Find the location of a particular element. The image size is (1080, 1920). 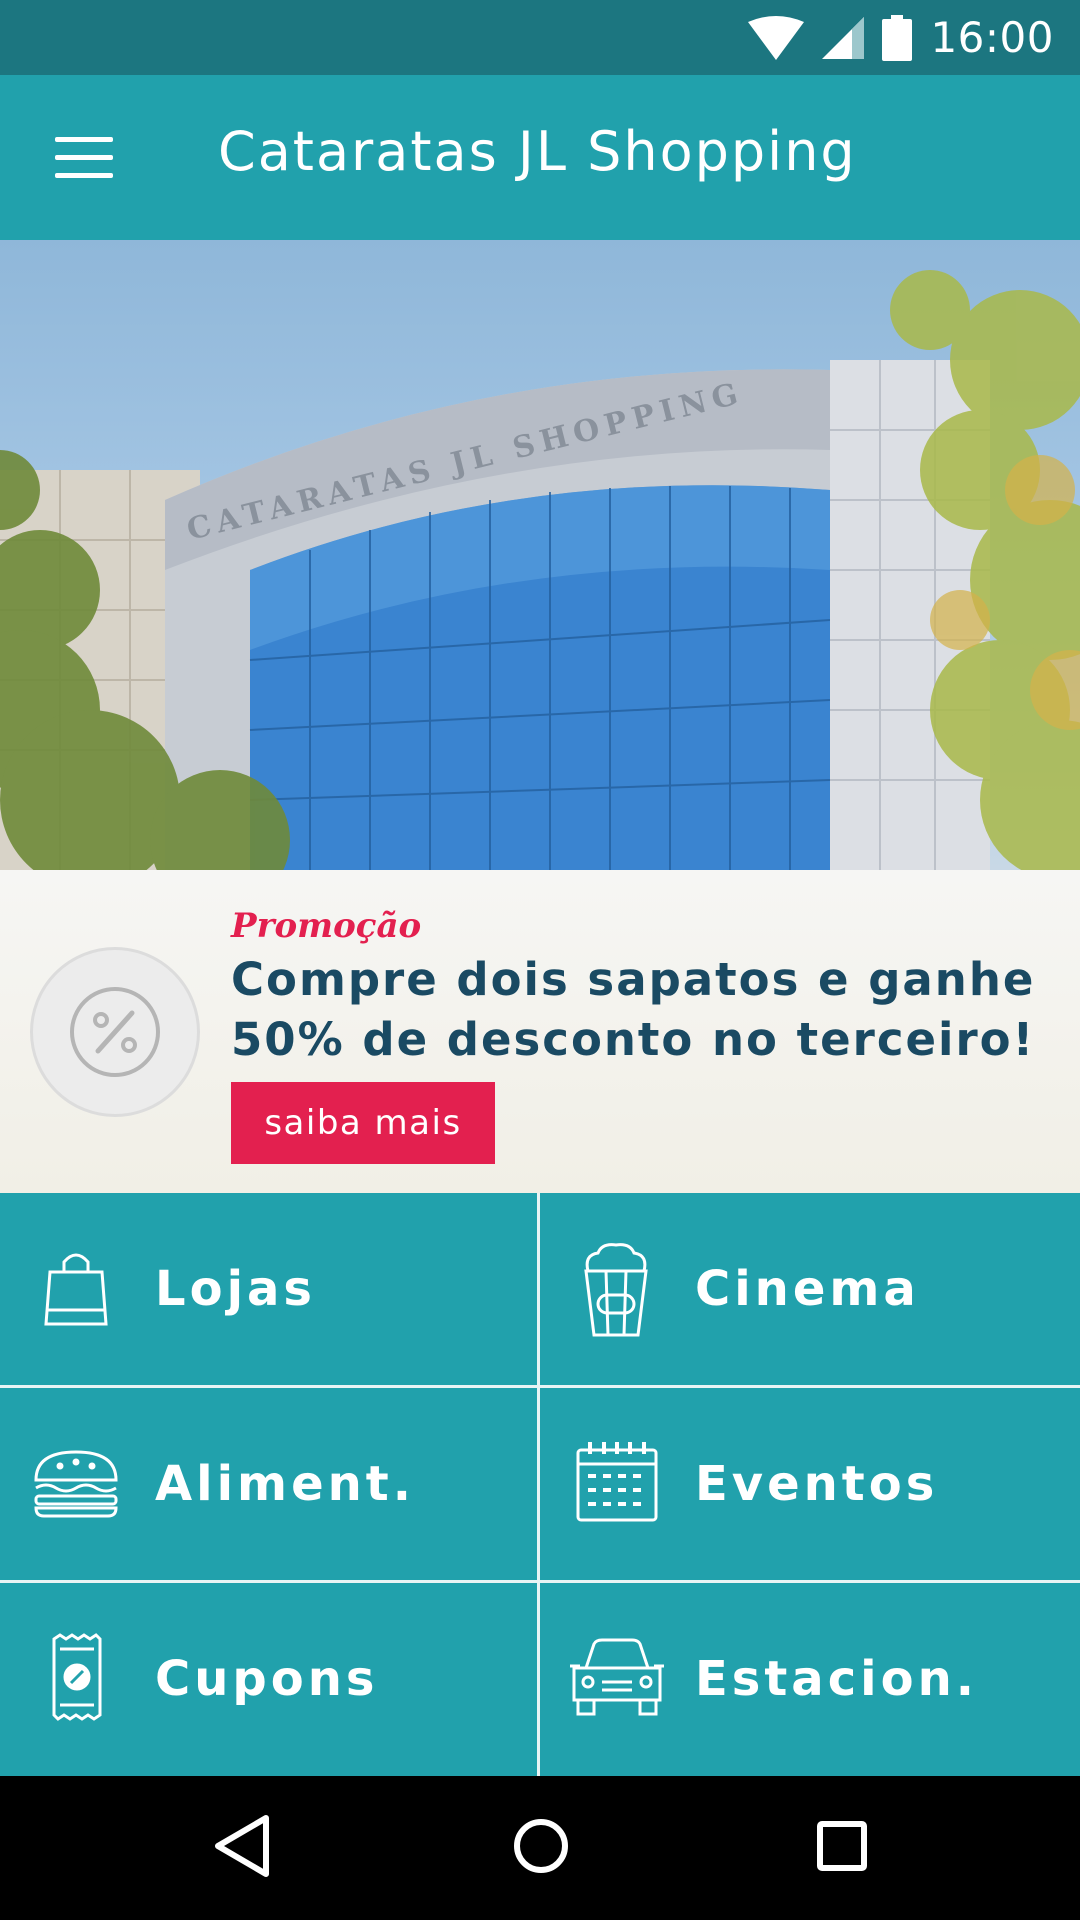

battery-icon is located at coordinates (897, 37).